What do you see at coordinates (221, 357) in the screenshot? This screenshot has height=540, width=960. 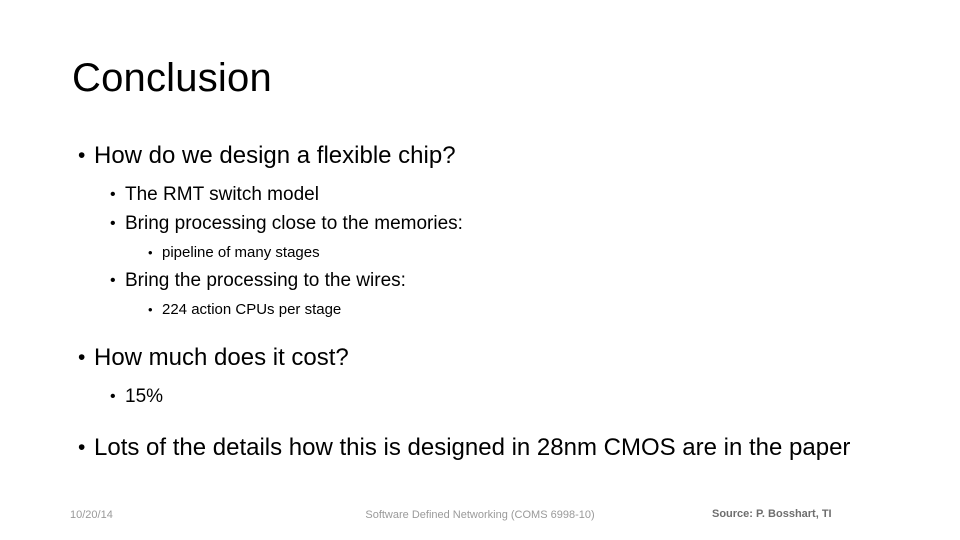 I see `list-item-label: How much does it cost?` at bounding box center [221, 357].